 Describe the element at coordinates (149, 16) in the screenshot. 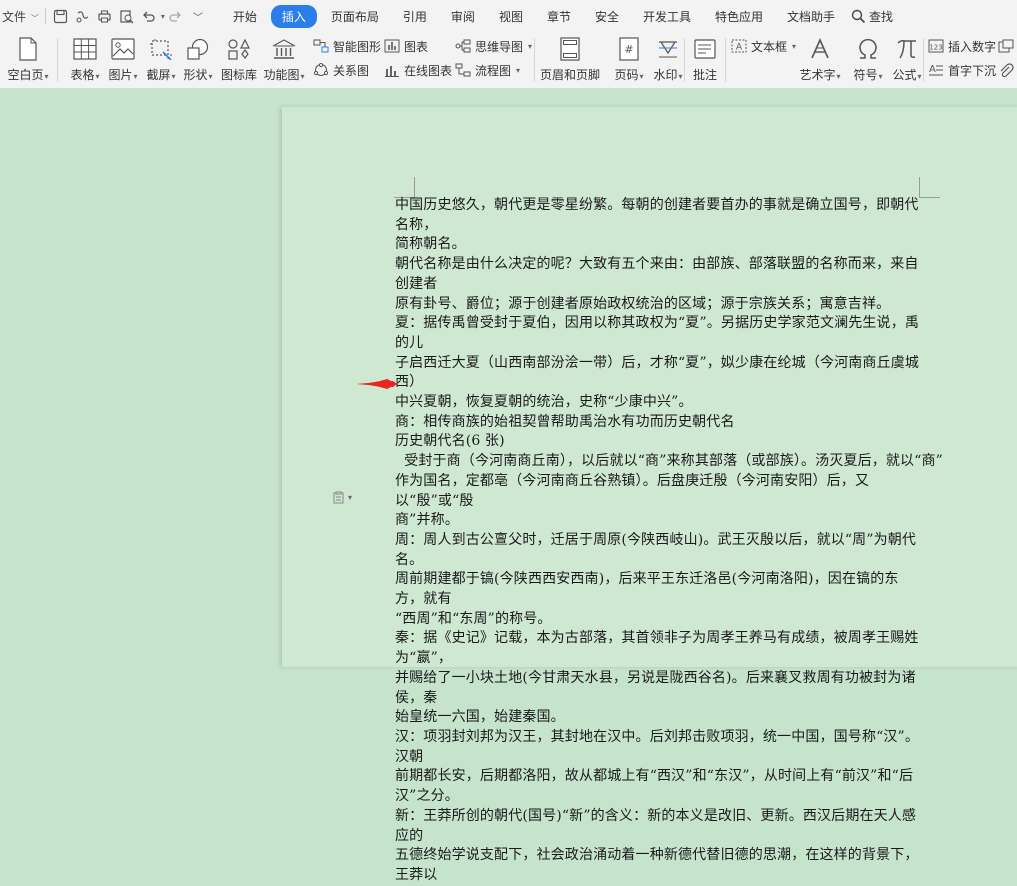

I see `undo-icon` at that location.